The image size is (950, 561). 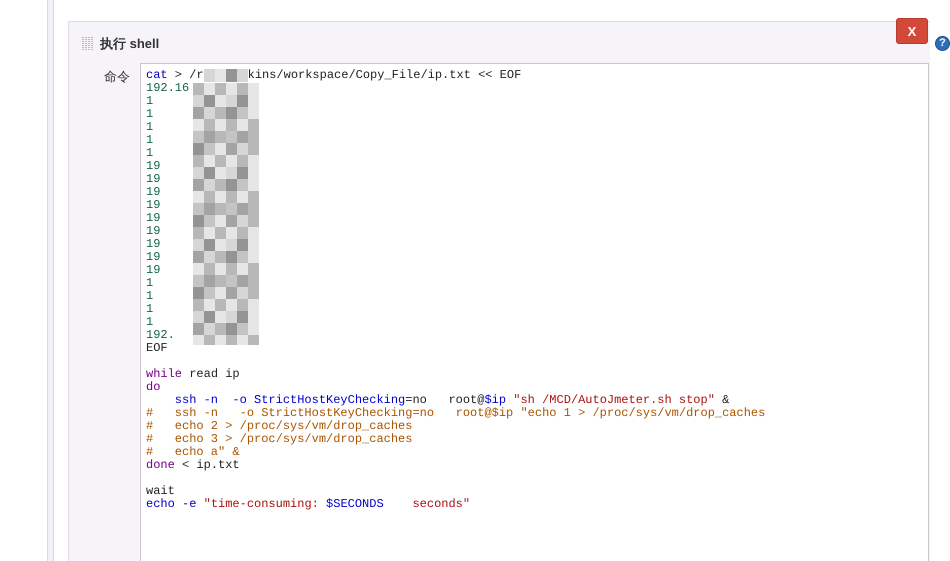 I want to click on section-title: 执行 shell, so click(x=130, y=44).